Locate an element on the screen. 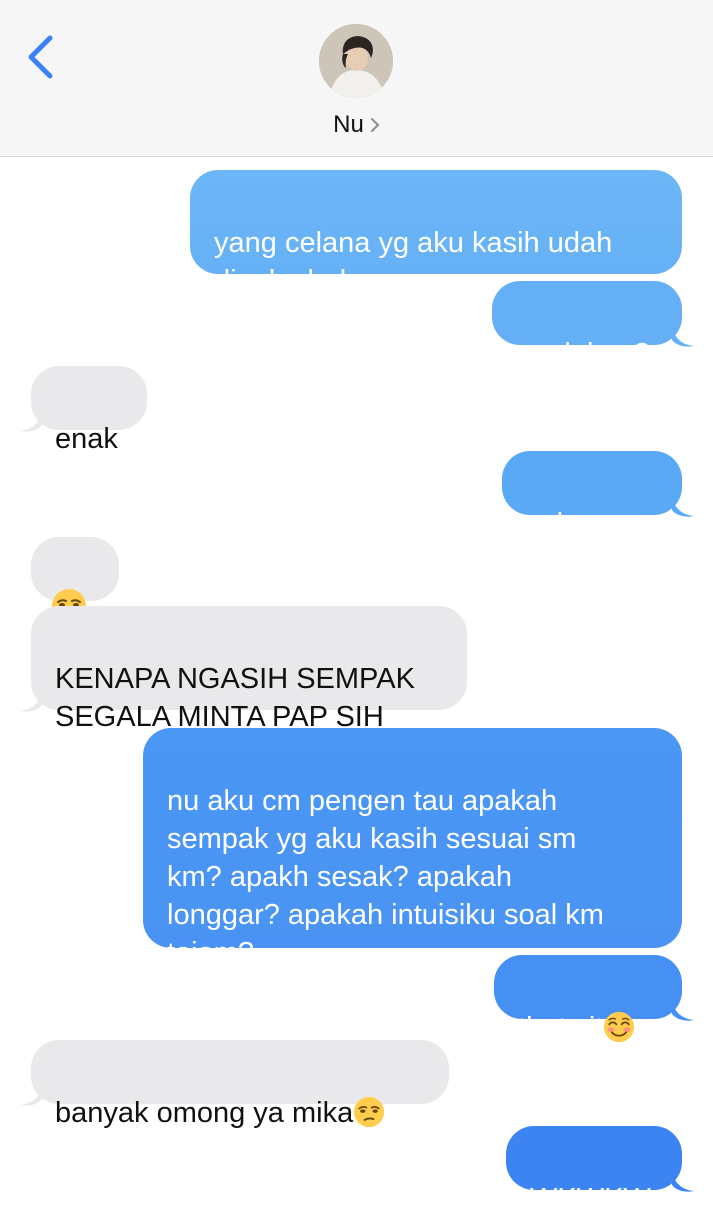 Image resolution: width=713 pixels, height=1218 pixels. unamused-face-icon is located at coordinates (369, 1112).